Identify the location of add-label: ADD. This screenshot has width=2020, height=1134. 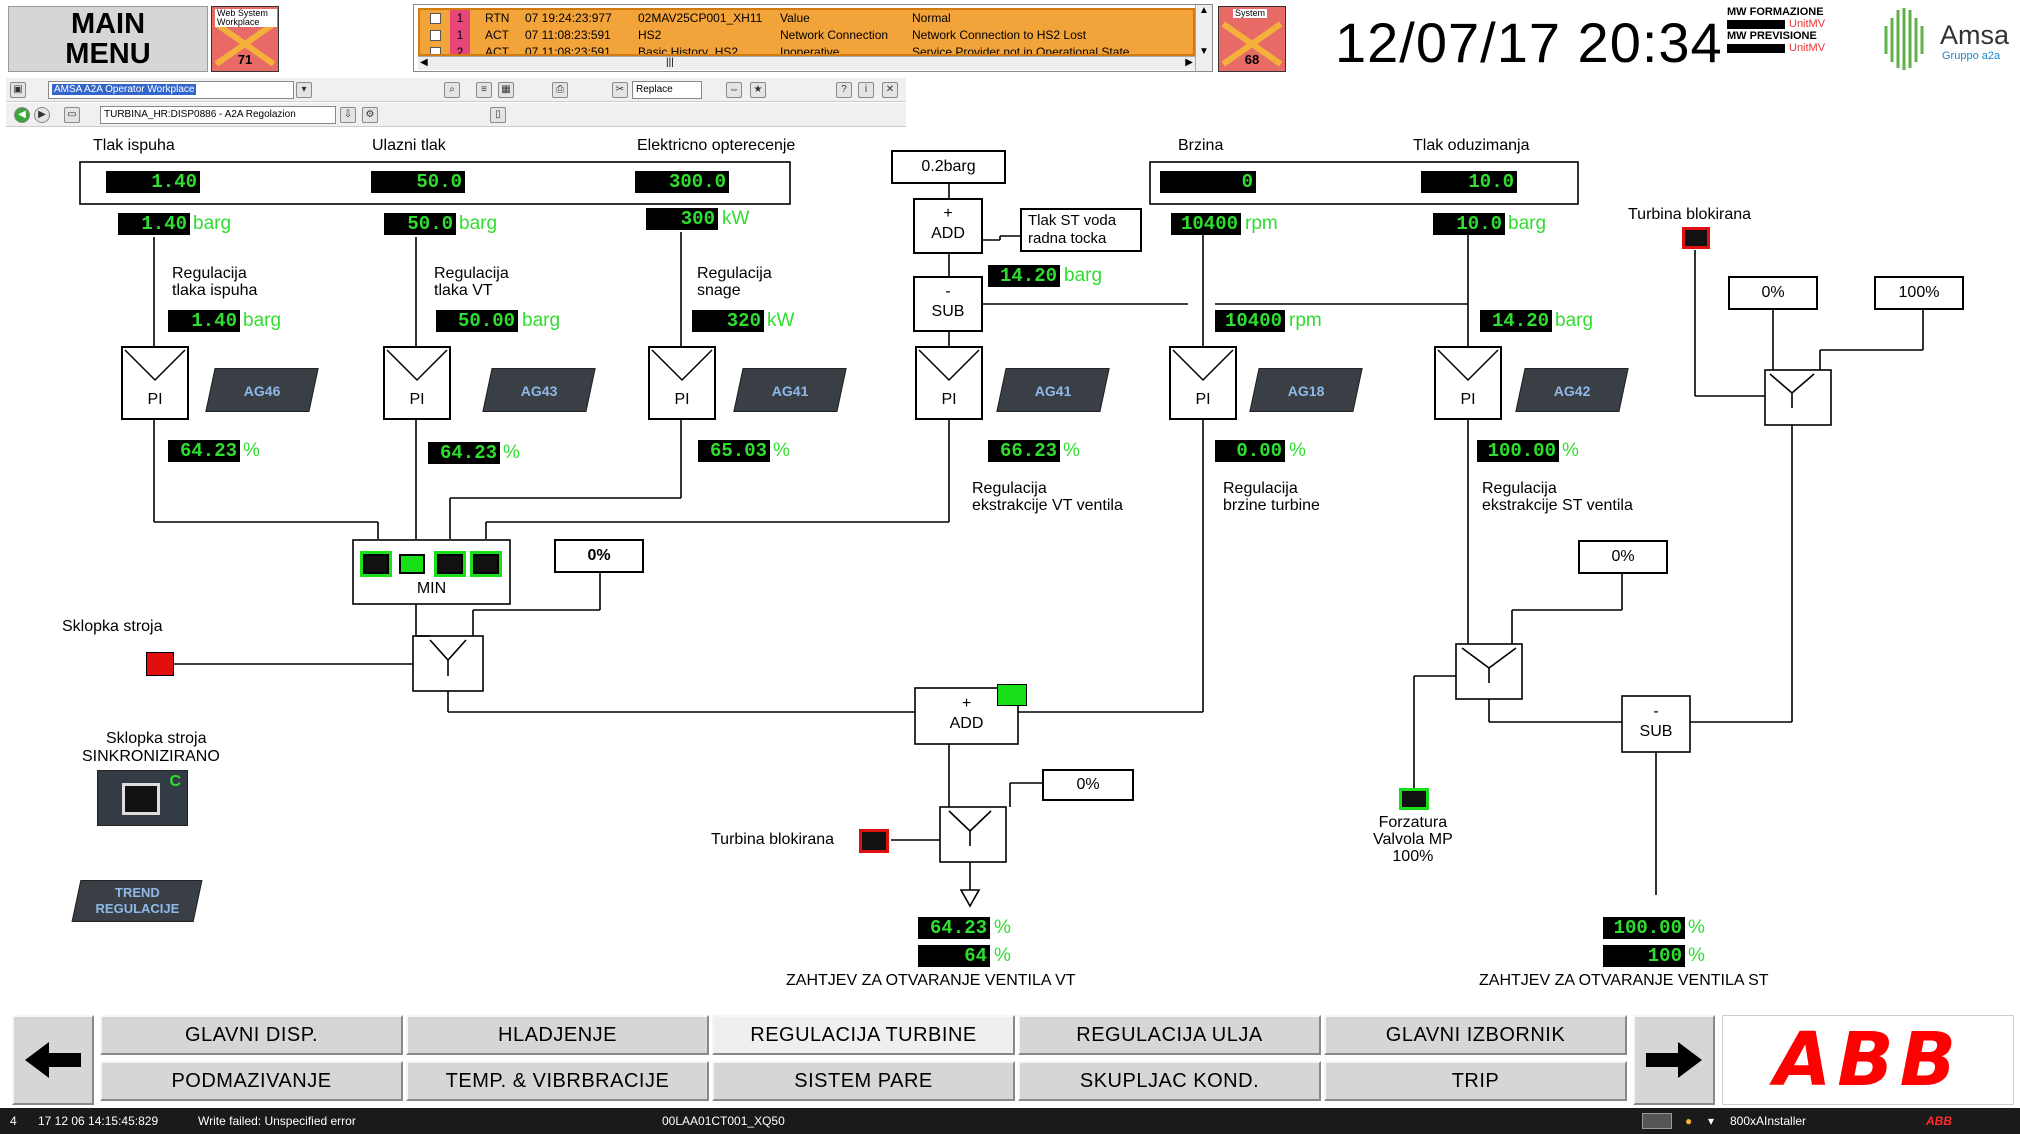
(948, 233).